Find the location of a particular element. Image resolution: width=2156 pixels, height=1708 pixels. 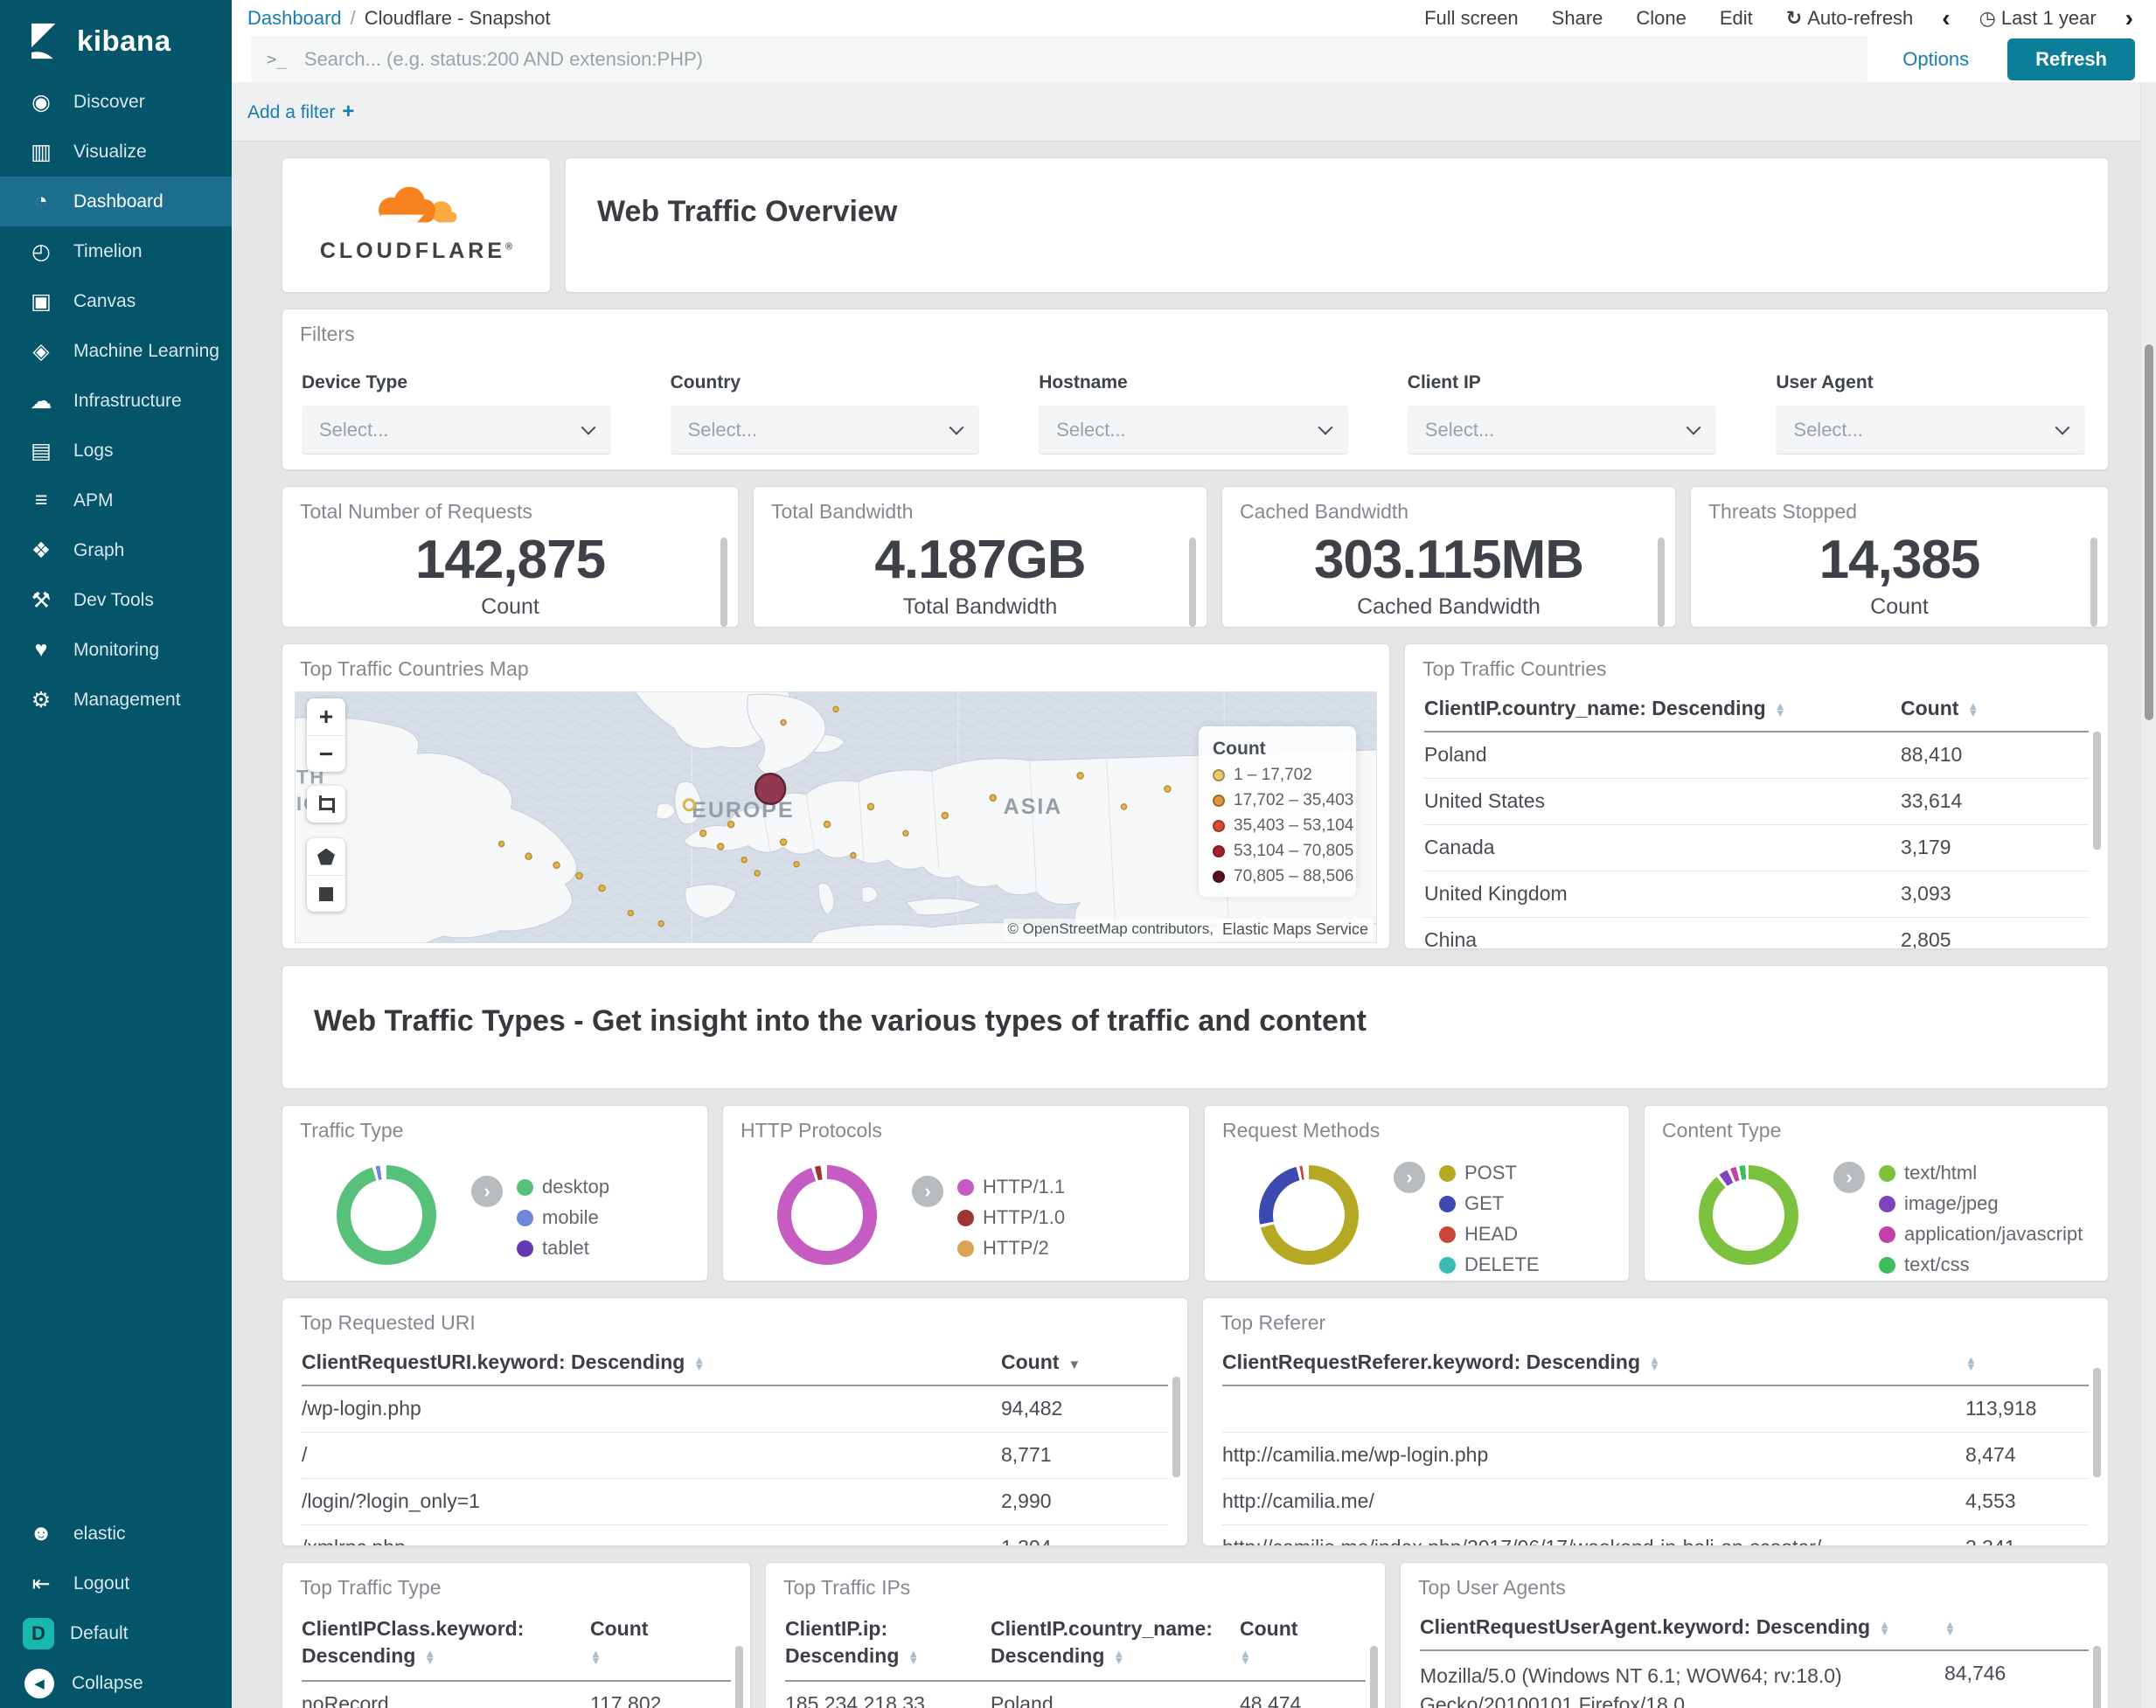

legend-item: text/html is located at coordinates (1981, 1173).